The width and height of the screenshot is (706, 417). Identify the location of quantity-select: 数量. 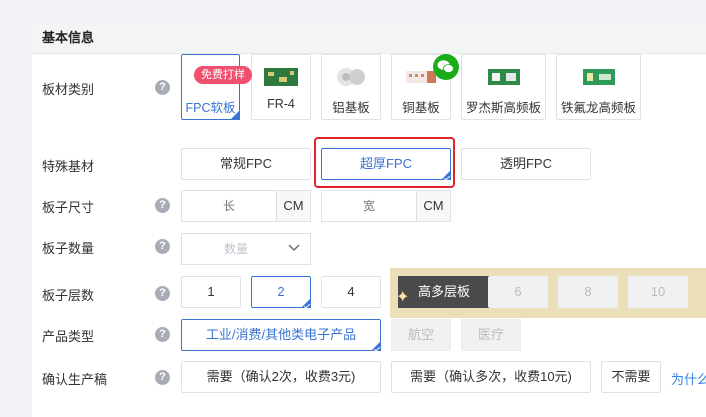
(246, 249).